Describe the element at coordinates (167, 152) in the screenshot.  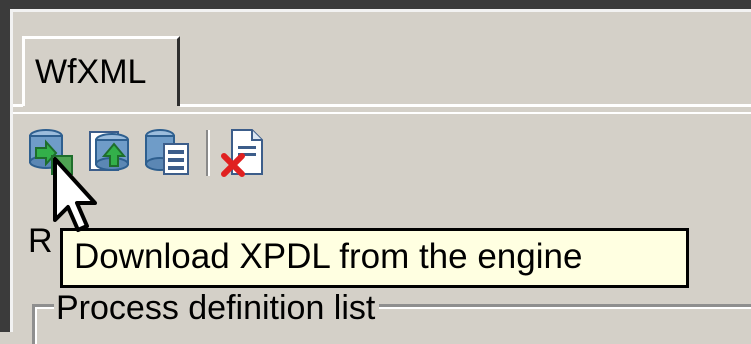
I see `process-list-icon` at that location.